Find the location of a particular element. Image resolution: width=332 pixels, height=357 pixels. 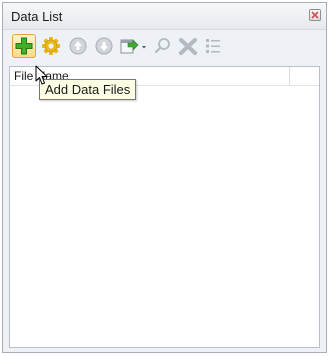

settings-button is located at coordinates (51, 46).